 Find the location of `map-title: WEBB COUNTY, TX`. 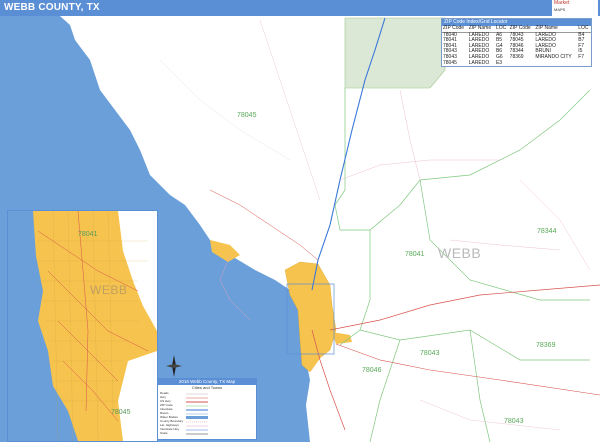

map-title: WEBB COUNTY, TX is located at coordinates (52, 7).